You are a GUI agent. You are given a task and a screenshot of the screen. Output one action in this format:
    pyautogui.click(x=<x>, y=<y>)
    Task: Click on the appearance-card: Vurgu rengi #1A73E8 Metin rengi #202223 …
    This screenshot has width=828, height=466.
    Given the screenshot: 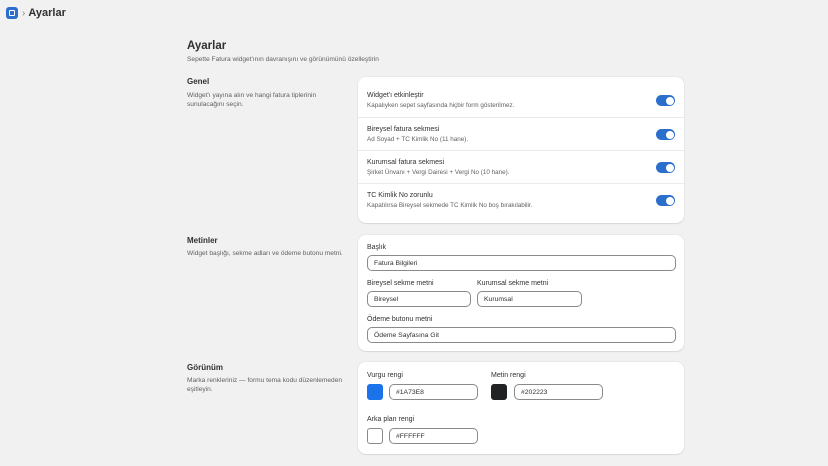 What is the action you would take?
    pyautogui.click(x=521, y=408)
    